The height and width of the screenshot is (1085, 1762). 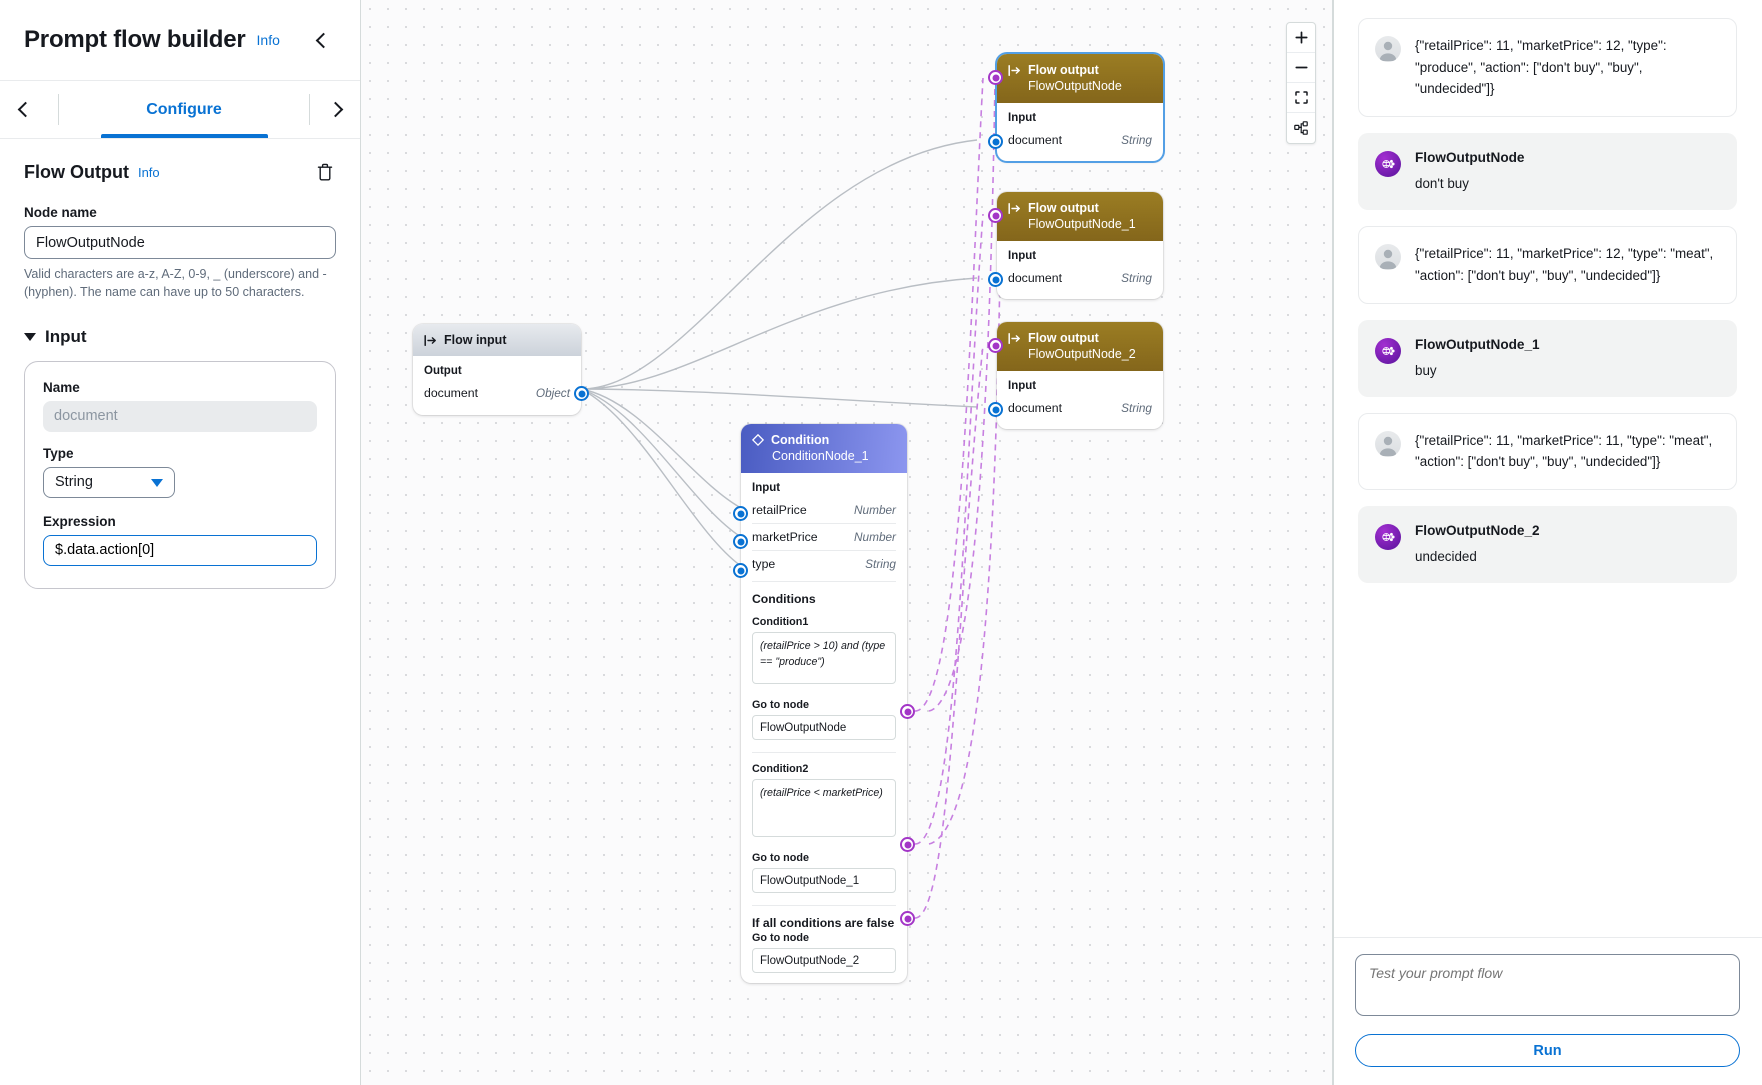 I want to click on tab-partial-hidden, so click(x=54, y=109).